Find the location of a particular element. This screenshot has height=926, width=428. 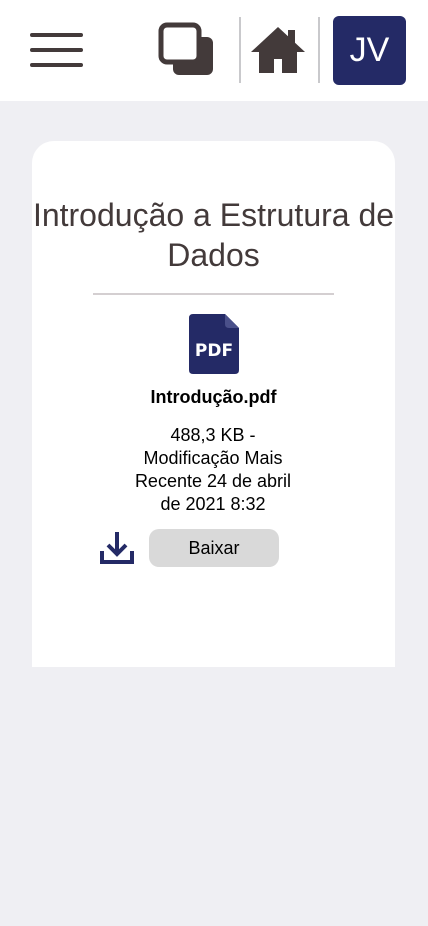

download-icon is located at coordinates (117, 548).